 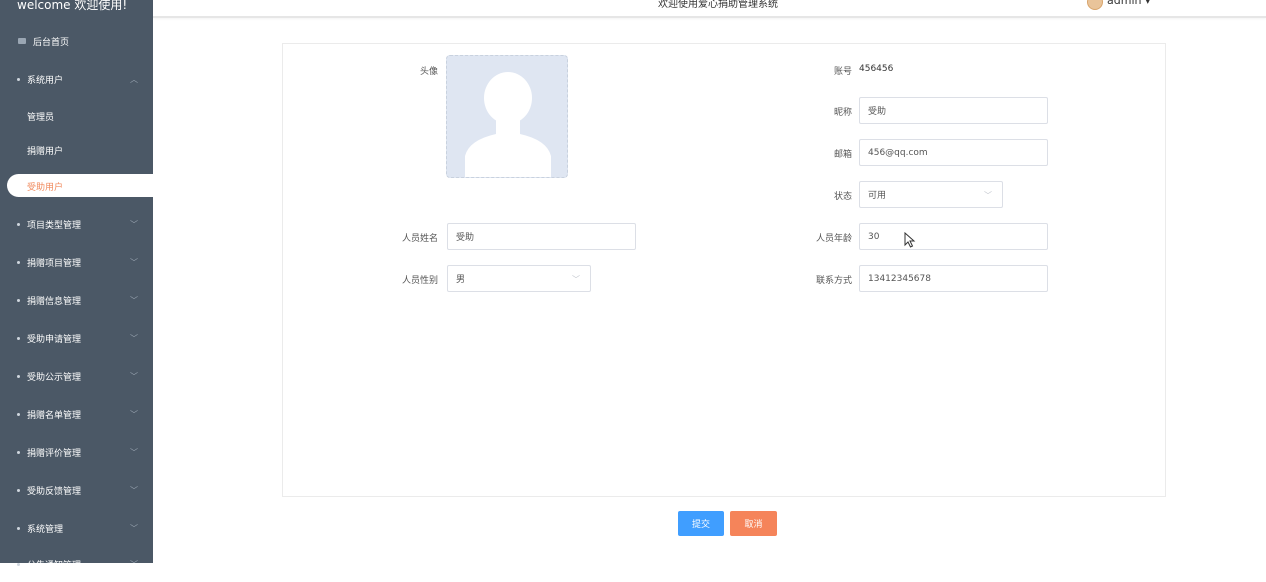 What do you see at coordinates (842, 155) in the screenshot?
I see `email-label: 邮箱` at bounding box center [842, 155].